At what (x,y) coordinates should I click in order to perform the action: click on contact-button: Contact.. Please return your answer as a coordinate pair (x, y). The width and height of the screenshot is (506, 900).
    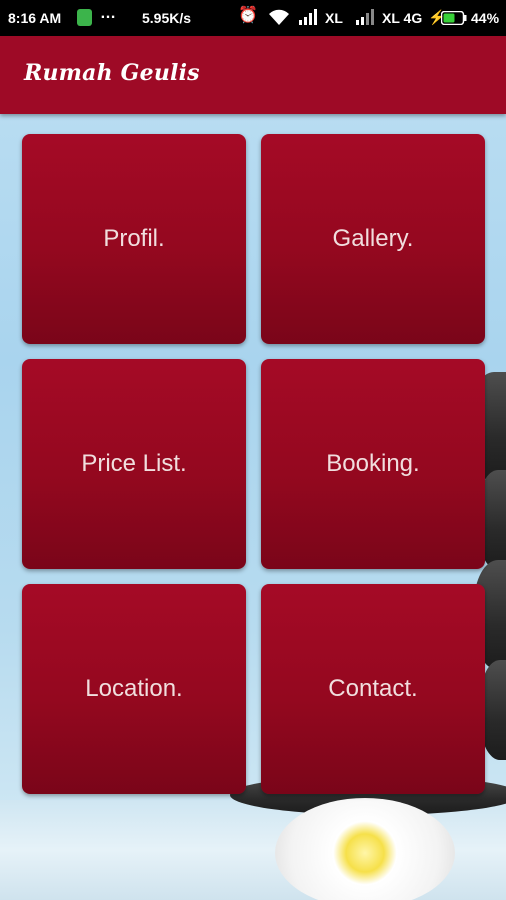
    Looking at the image, I should click on (373, 689).